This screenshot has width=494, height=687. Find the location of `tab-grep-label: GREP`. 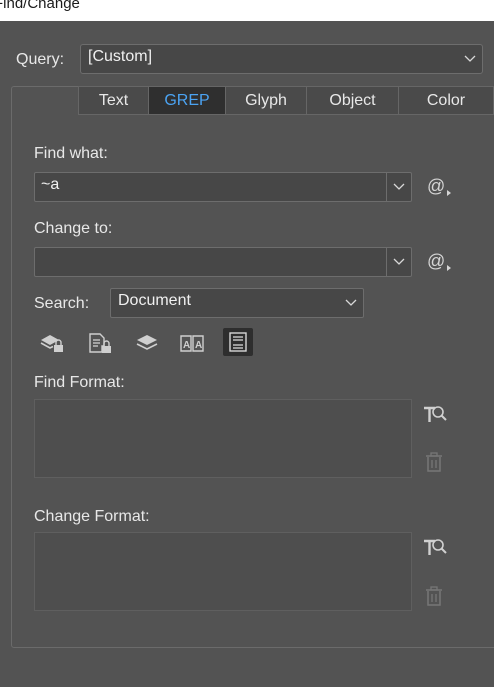

tab-grep-label: GREP is located at coordinates (187, 100).